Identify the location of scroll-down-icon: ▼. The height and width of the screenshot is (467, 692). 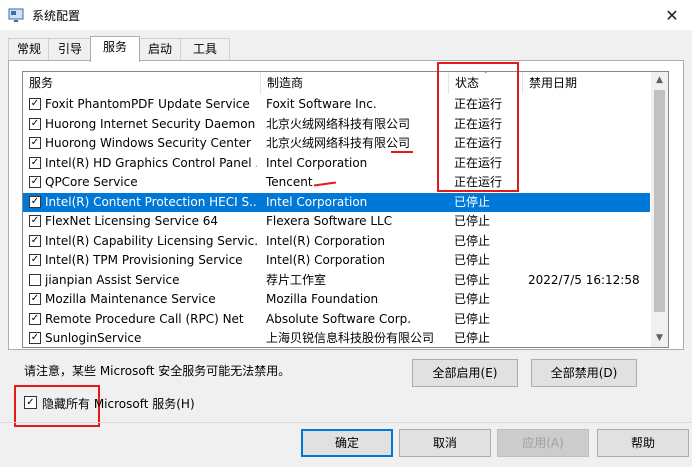
(659, 338).